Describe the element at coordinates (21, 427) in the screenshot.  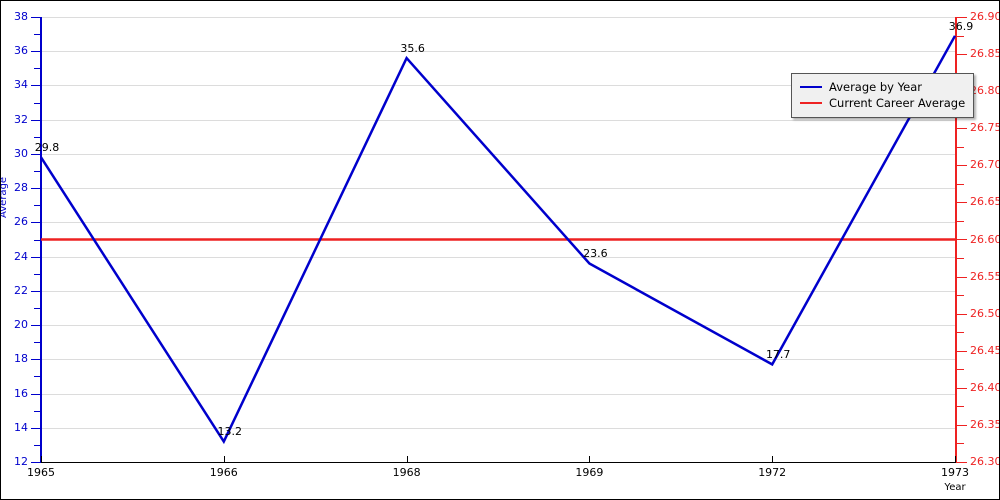
I see `left-axis-tick-label: 14` at that location.